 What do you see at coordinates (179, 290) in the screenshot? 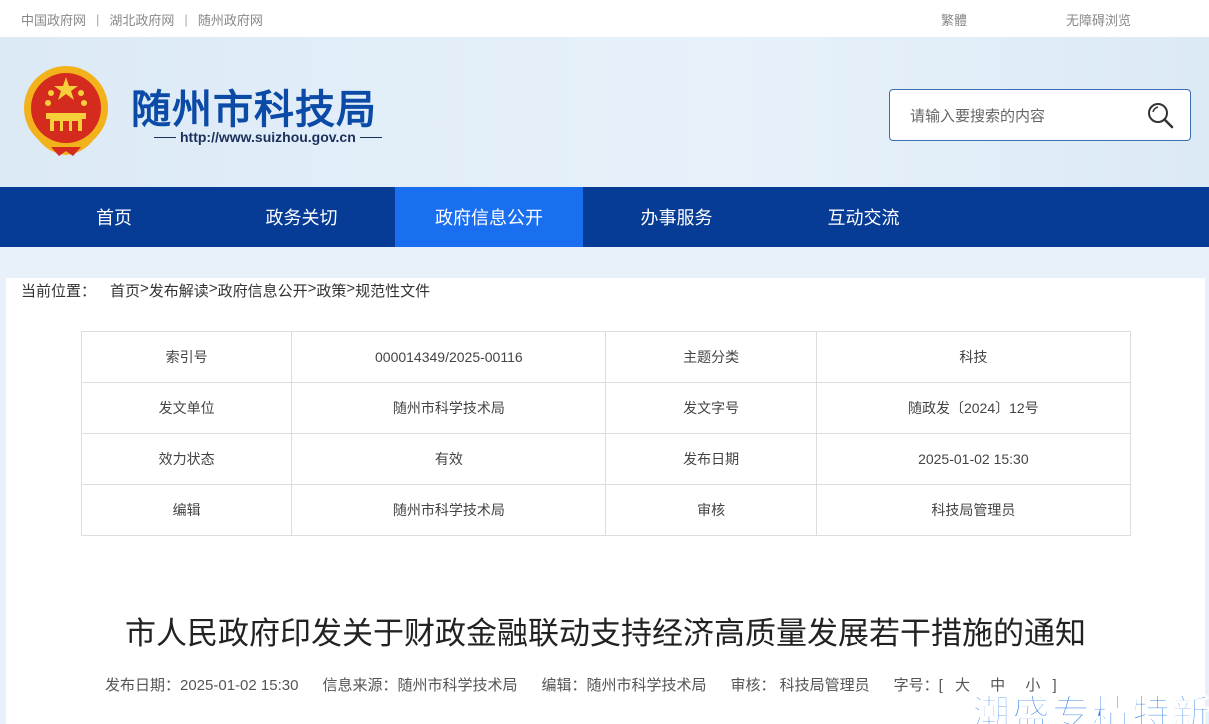
I see `breadcrumb-release-interpretation: 发布解读` at bounding box center [179, 290].